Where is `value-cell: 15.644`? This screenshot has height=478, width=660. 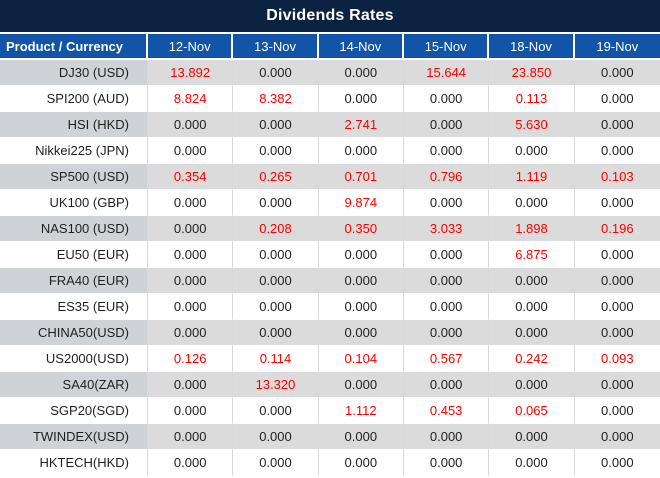 value-cell: 15.644 is located at coordinates (446, 73).